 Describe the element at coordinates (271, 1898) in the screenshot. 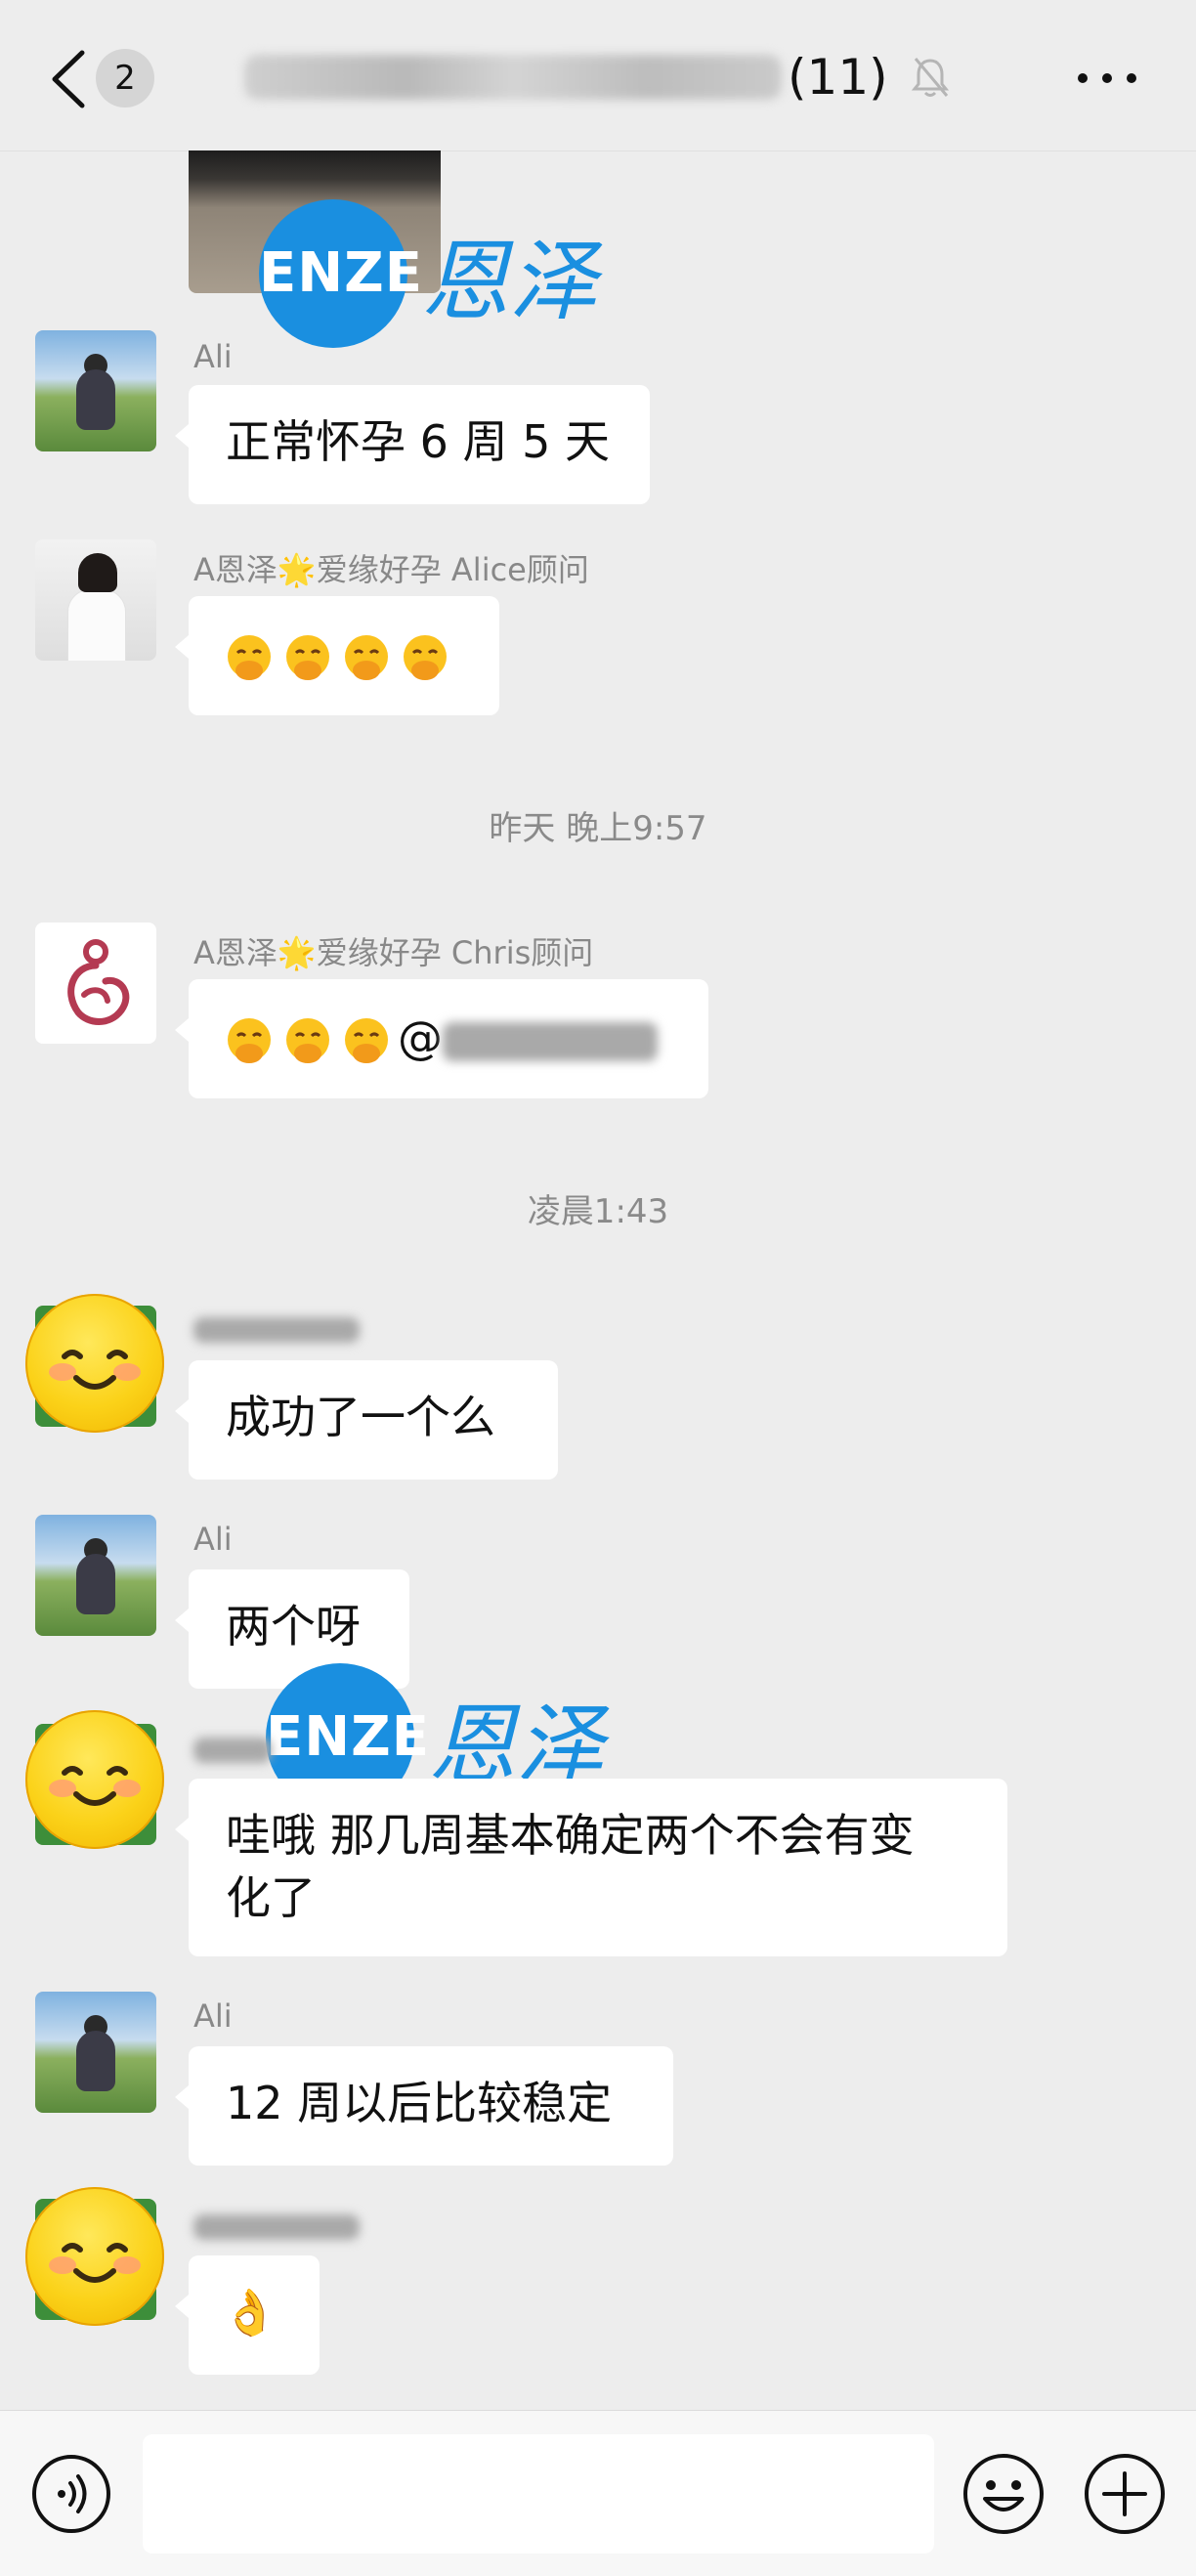

I see `message-line: 化了` at that location.